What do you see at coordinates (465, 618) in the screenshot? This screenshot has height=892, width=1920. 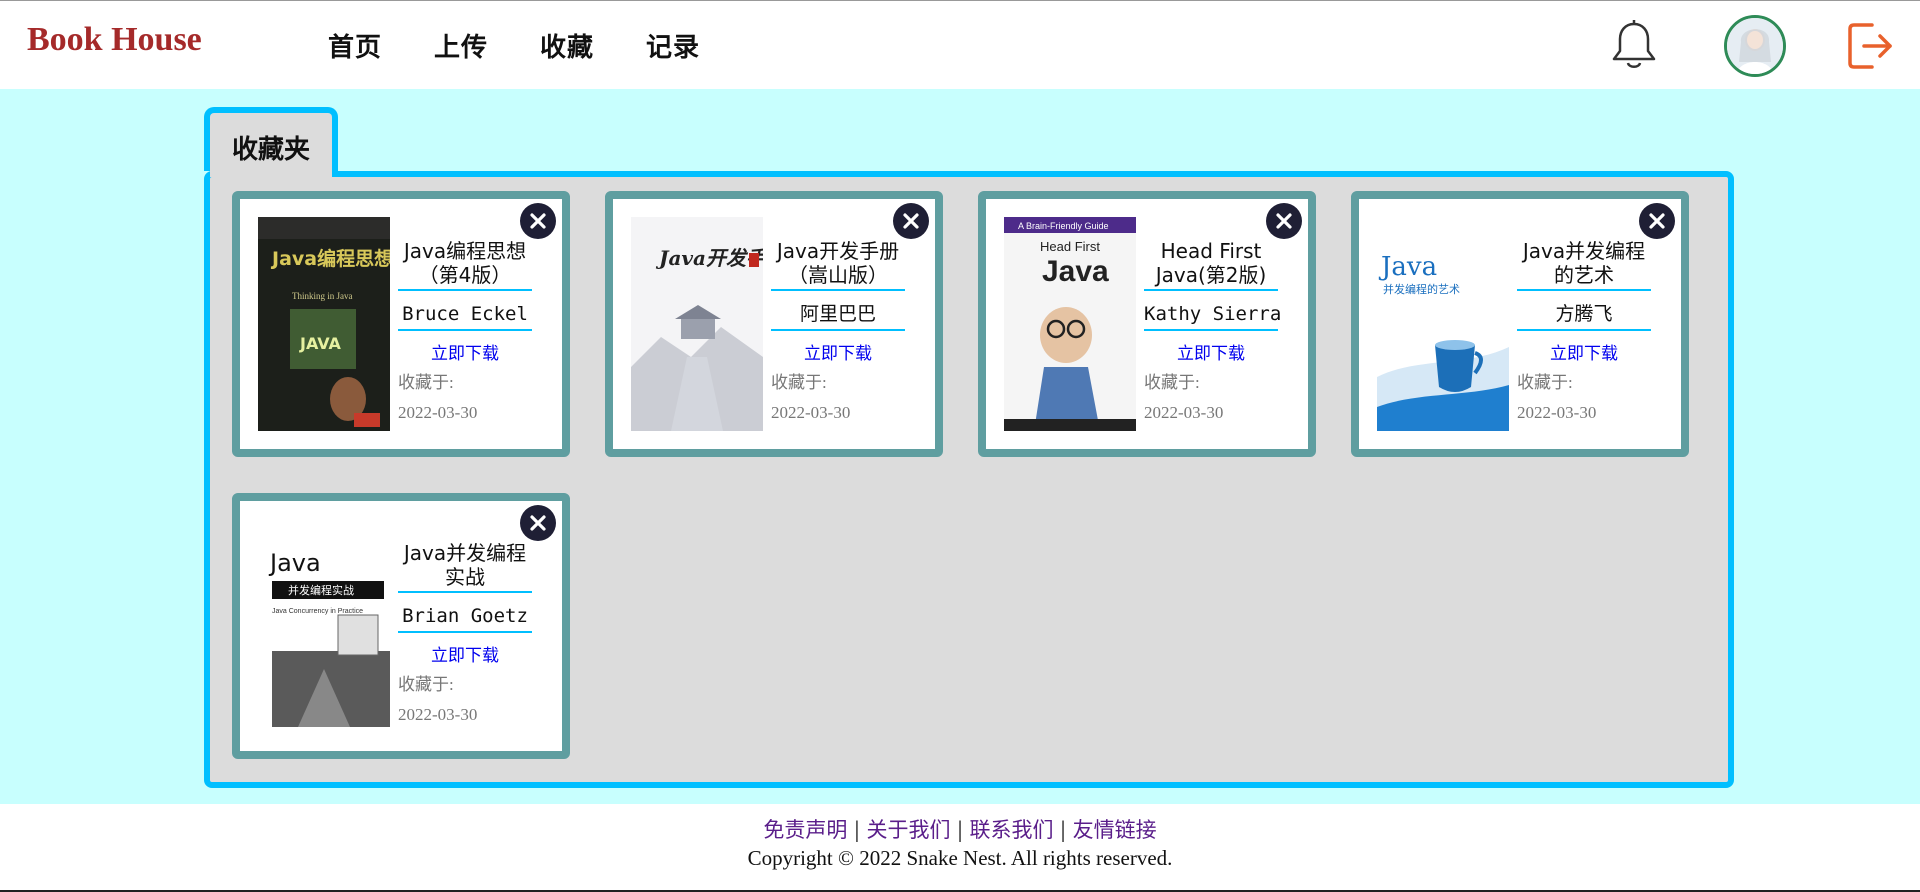 I see `book-author: Brian Goetz` at bounding box center [465, 618].